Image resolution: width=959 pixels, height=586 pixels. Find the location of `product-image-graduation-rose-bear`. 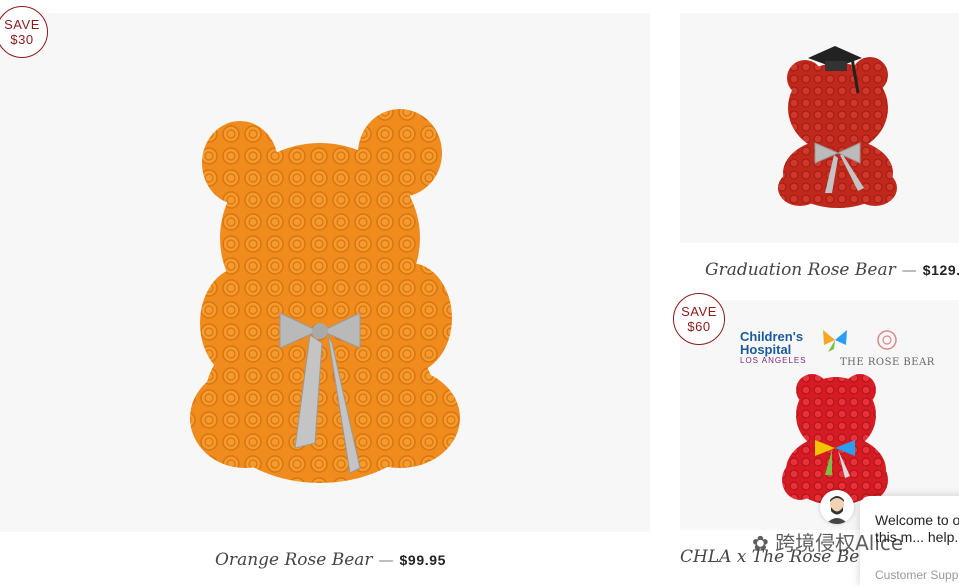

product-image-graduation-rose-bear is located at coordinates (819, 128).